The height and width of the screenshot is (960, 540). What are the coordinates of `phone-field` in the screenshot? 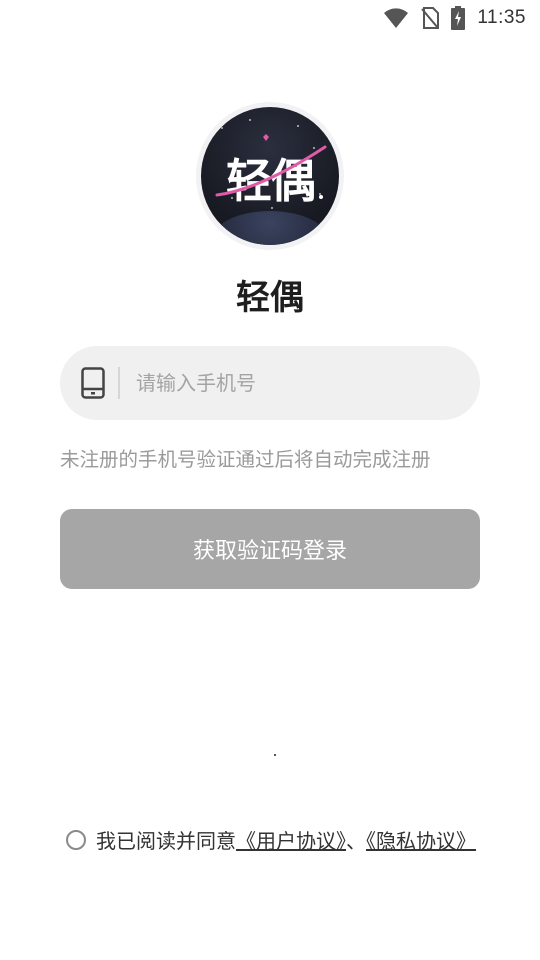 It's located at (270, 383).